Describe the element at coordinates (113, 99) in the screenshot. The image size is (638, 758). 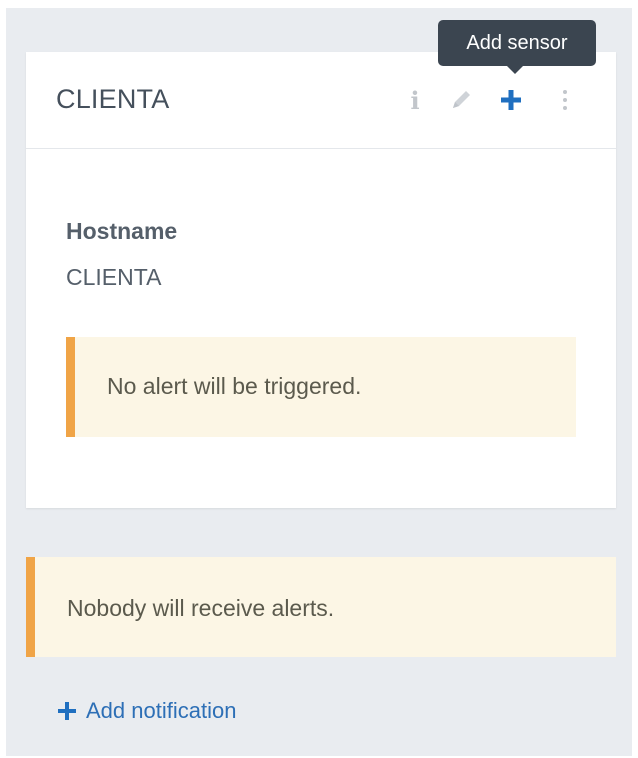
I see `card-title: CLIENTA` at that location.